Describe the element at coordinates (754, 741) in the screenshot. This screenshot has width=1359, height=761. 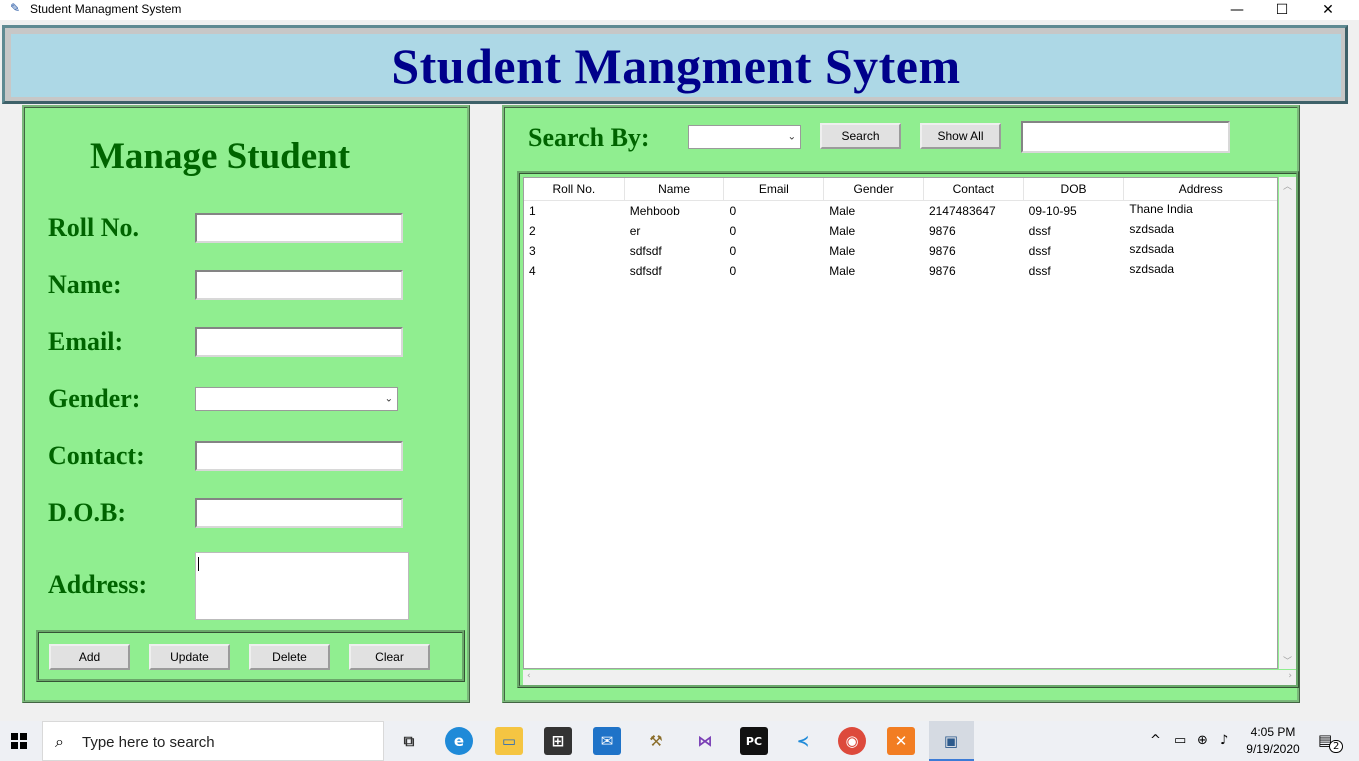
I see `pycharm-icon: PC` at that location.